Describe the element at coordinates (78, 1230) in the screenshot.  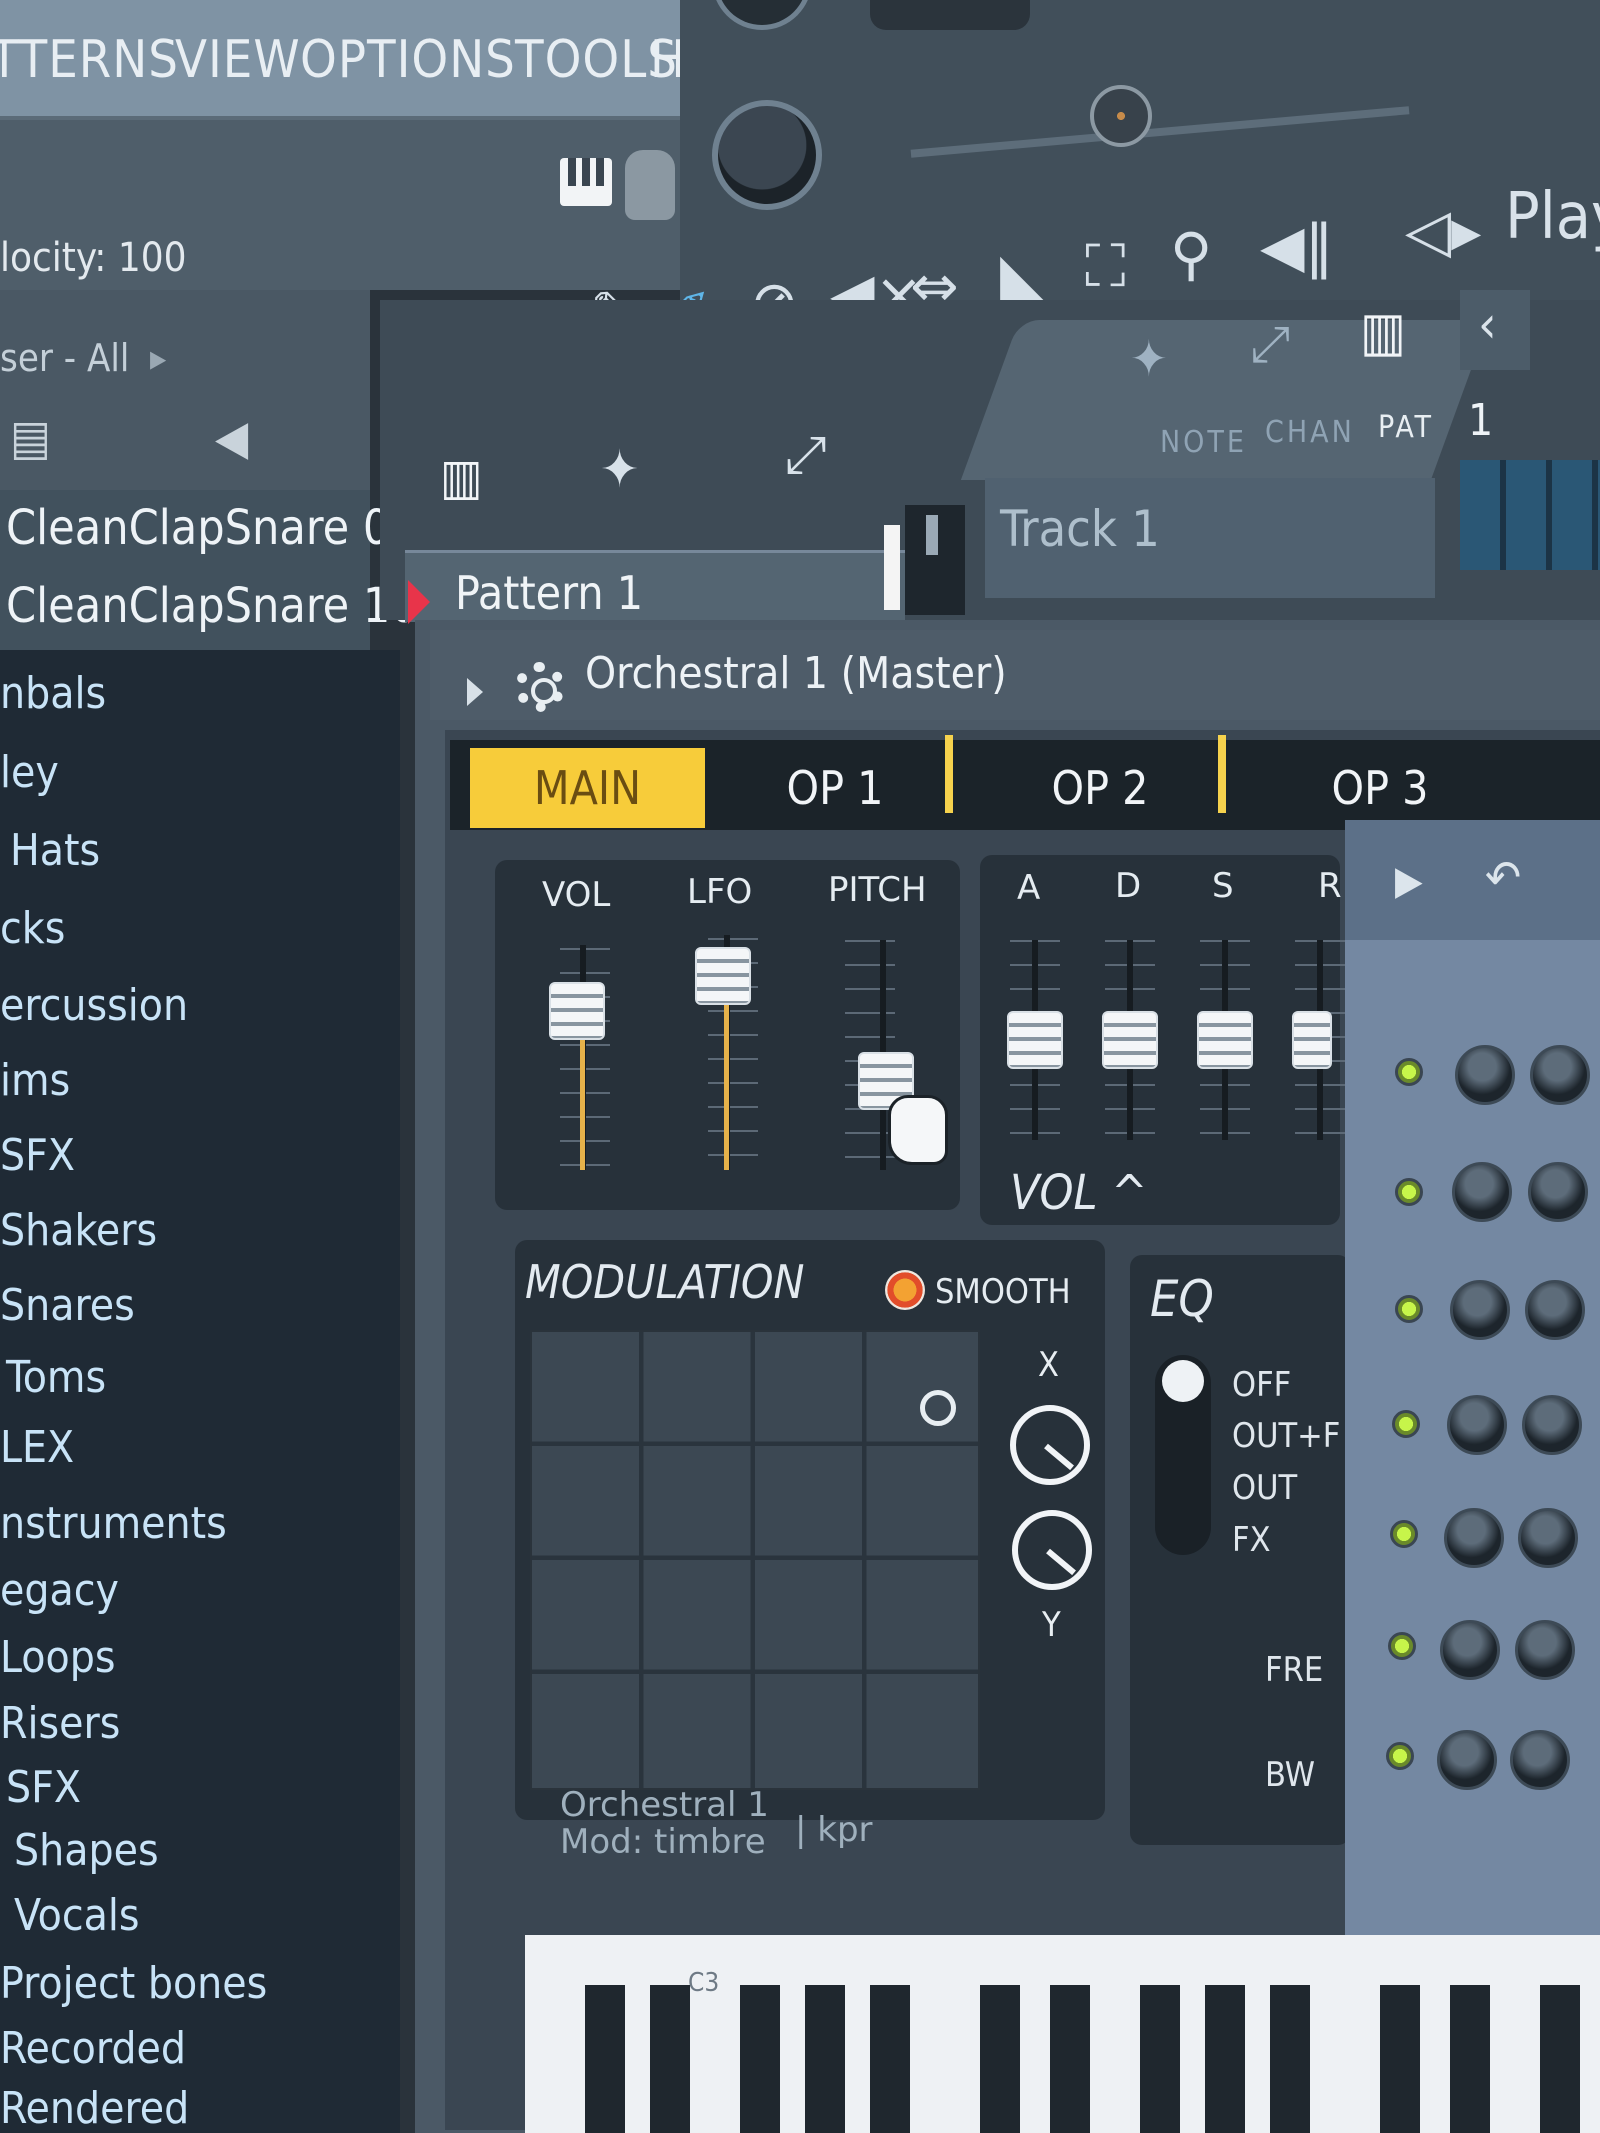
I see `browser-folder: Shakers` at that location.